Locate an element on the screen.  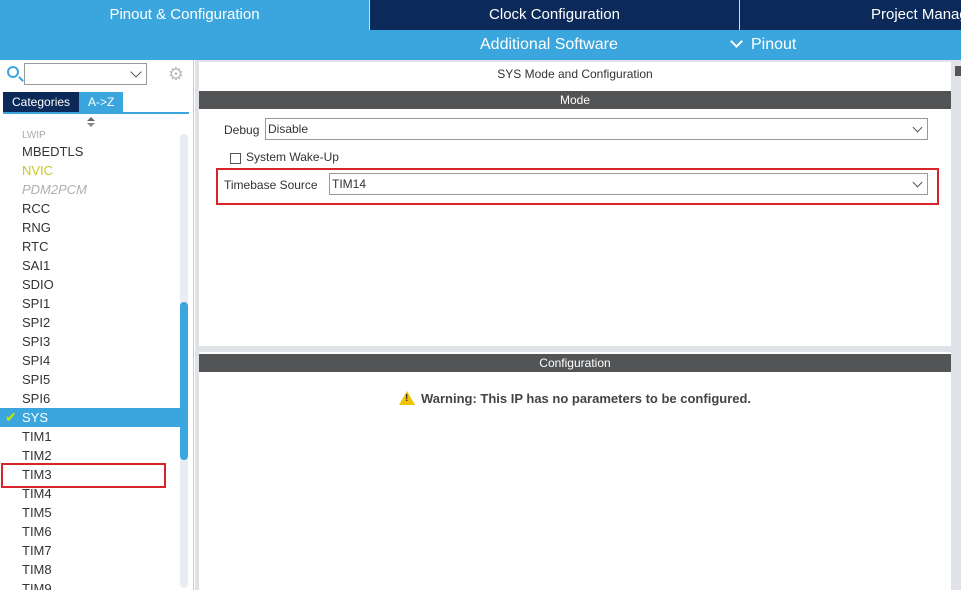
sidebar-item-rcc: RCC is located at coordinates (90, 208).